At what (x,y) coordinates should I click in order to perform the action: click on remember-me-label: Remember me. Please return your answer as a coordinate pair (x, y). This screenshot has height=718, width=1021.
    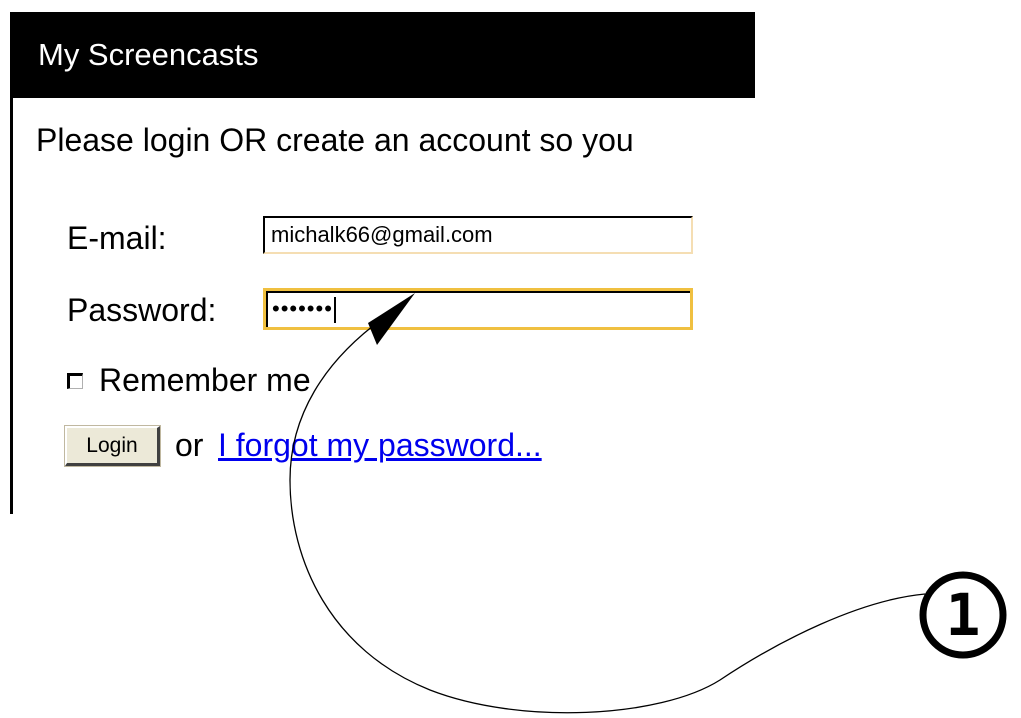
    Looking at the image, I should click on (205, 380).